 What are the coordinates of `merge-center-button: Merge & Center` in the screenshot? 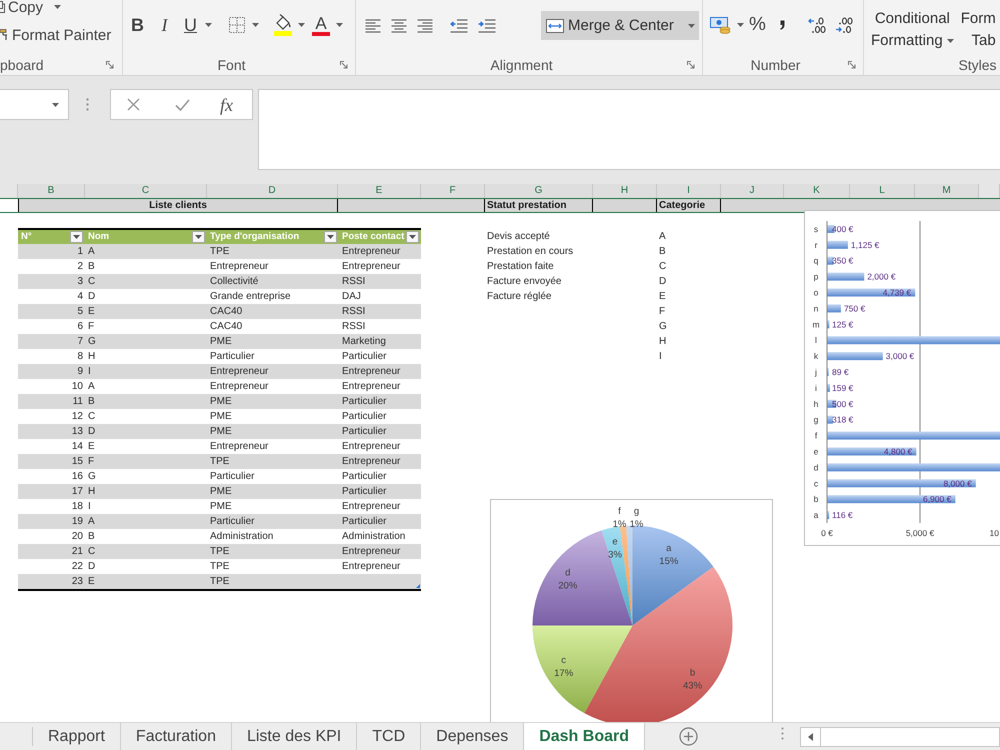 It's located at (620, 25).